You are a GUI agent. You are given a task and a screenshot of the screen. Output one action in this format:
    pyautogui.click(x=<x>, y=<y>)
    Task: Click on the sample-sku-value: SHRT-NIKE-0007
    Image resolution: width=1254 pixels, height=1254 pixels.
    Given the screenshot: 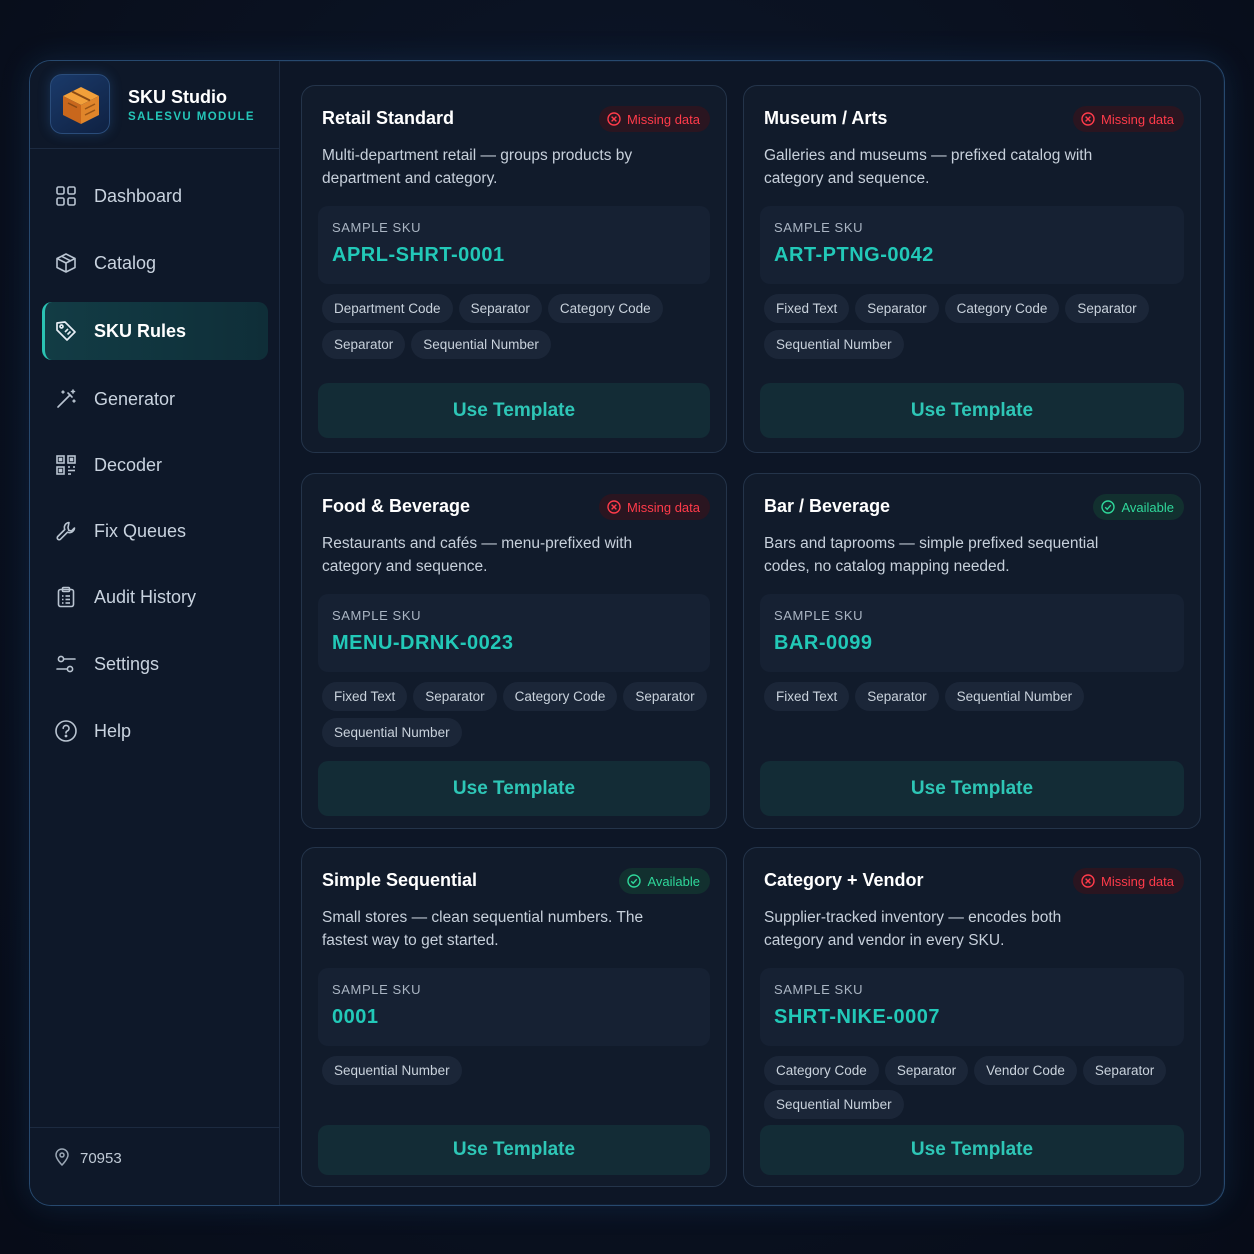 What is the action you would take?
    pyautogui.click(x=857, y=1017)
    